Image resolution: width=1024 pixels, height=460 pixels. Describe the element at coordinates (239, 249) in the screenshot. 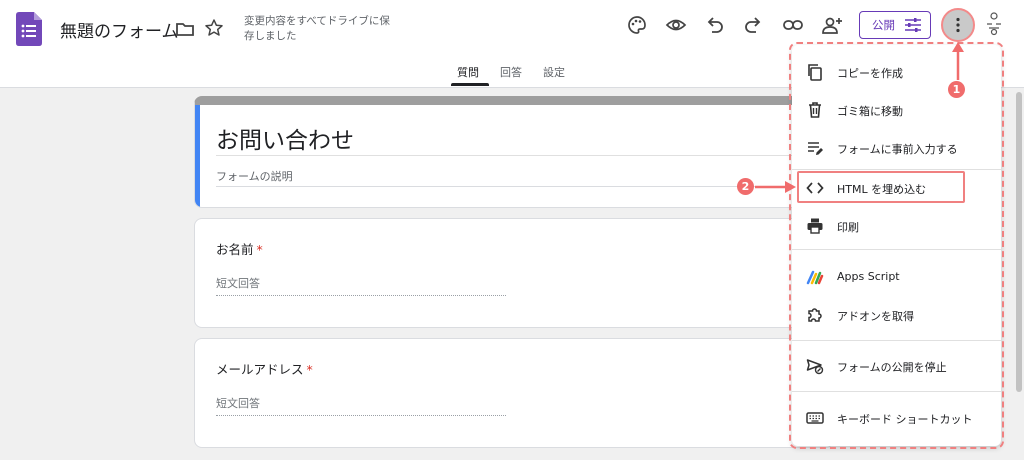

I see `question-label: お名前 *` at that location.